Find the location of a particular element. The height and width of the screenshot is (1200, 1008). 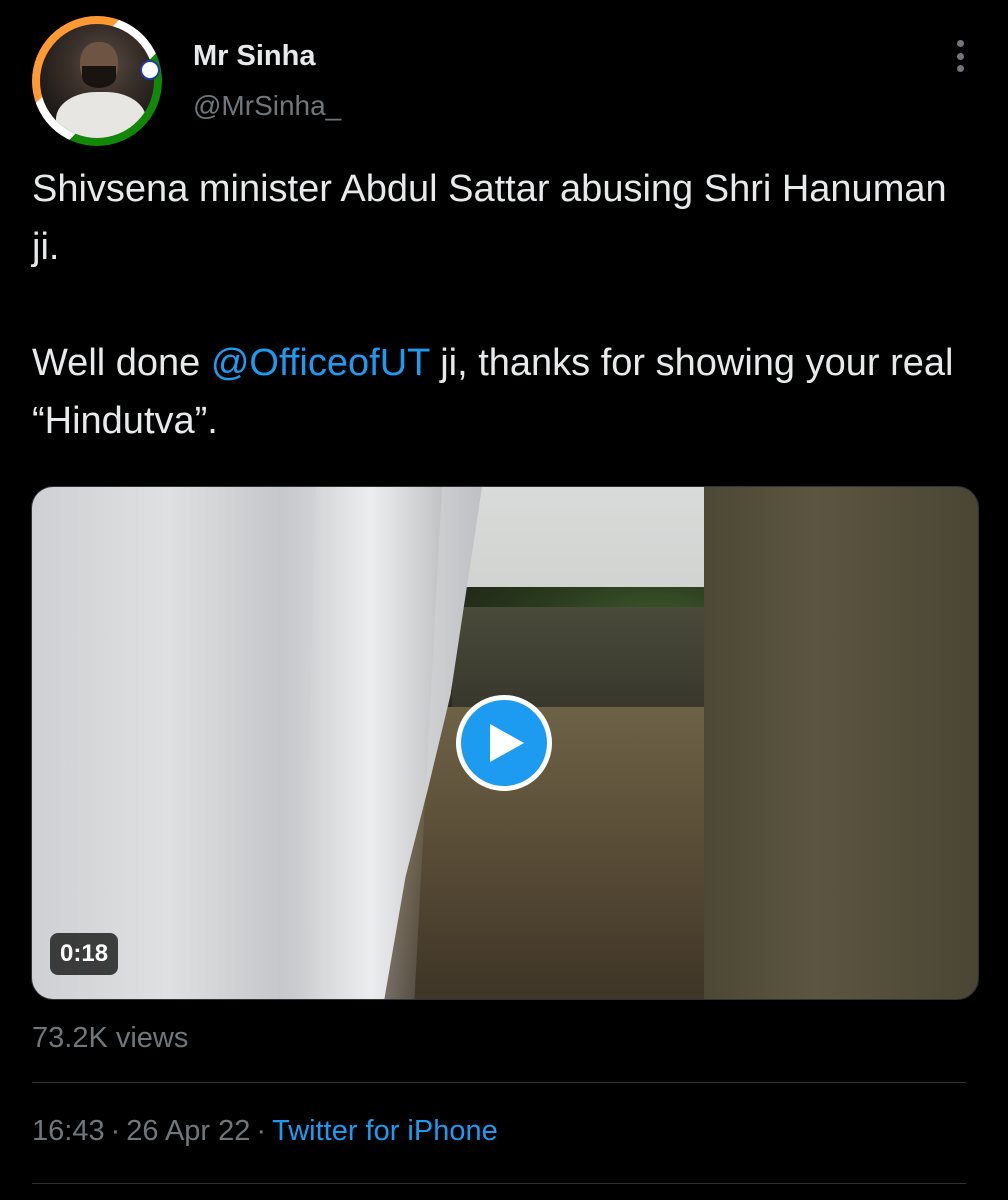

tweet-line-2-prefix: Well done is located at coordinates (121, 363).